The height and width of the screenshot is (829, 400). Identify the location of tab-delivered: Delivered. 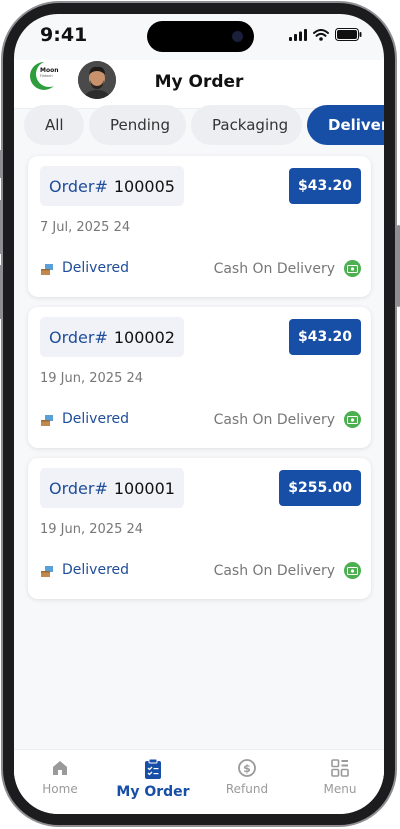
(345, 125).